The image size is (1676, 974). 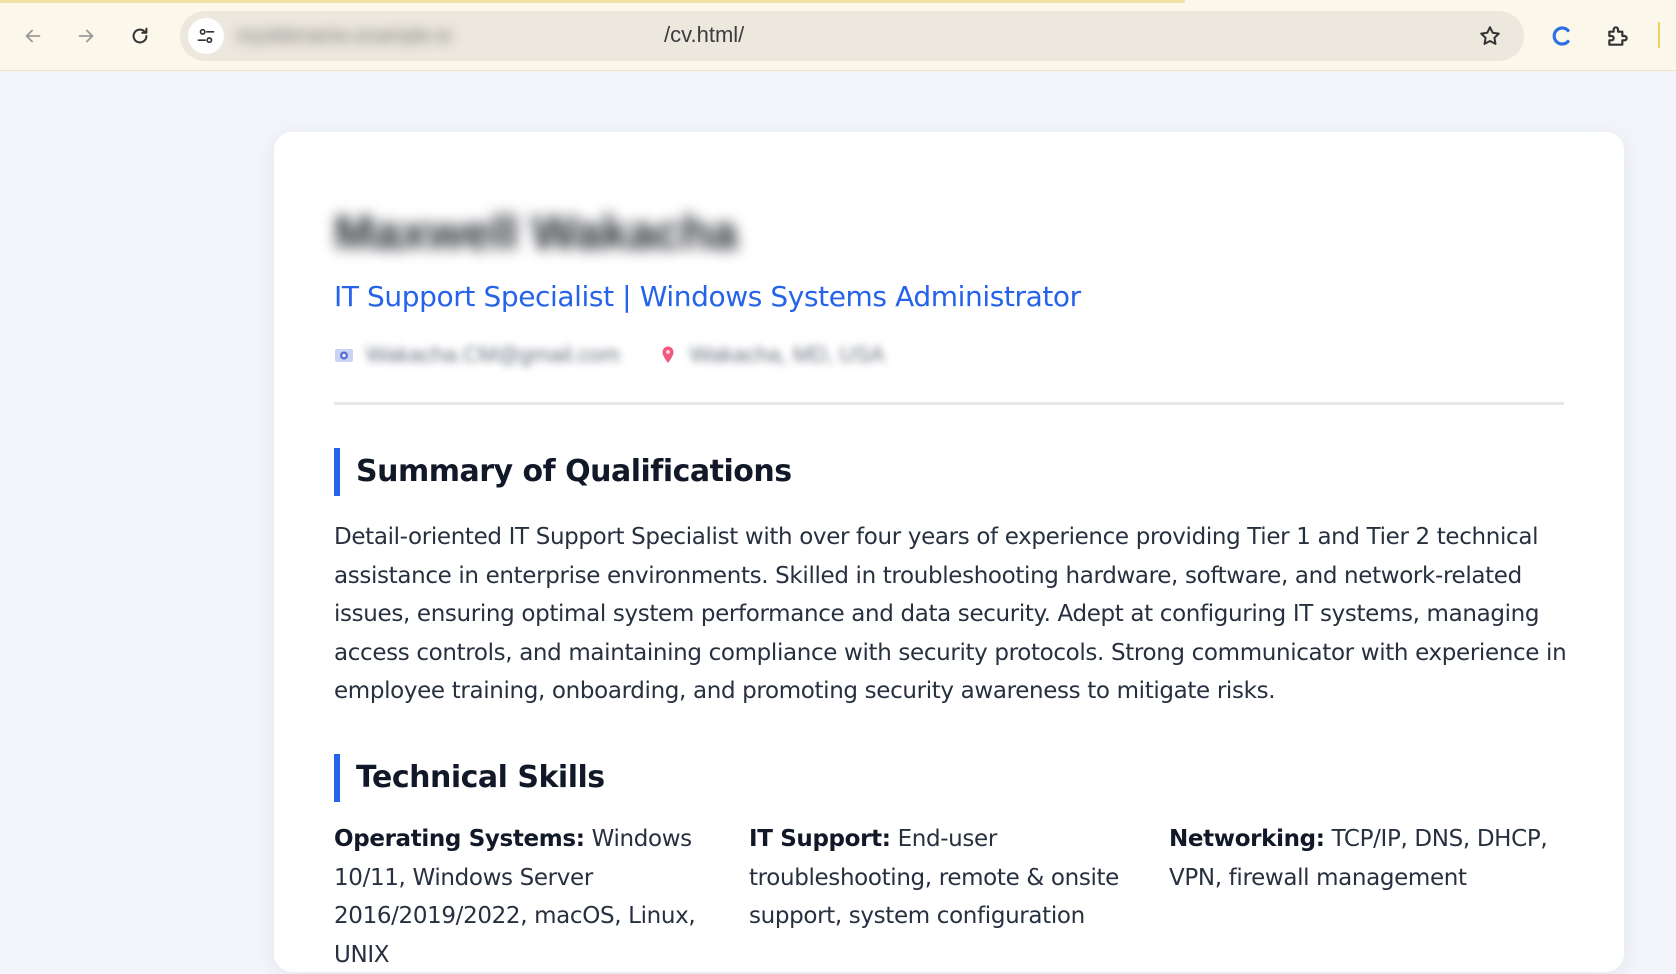 I want to click on skill-label: Networking:, so click(x=1247, y=839).